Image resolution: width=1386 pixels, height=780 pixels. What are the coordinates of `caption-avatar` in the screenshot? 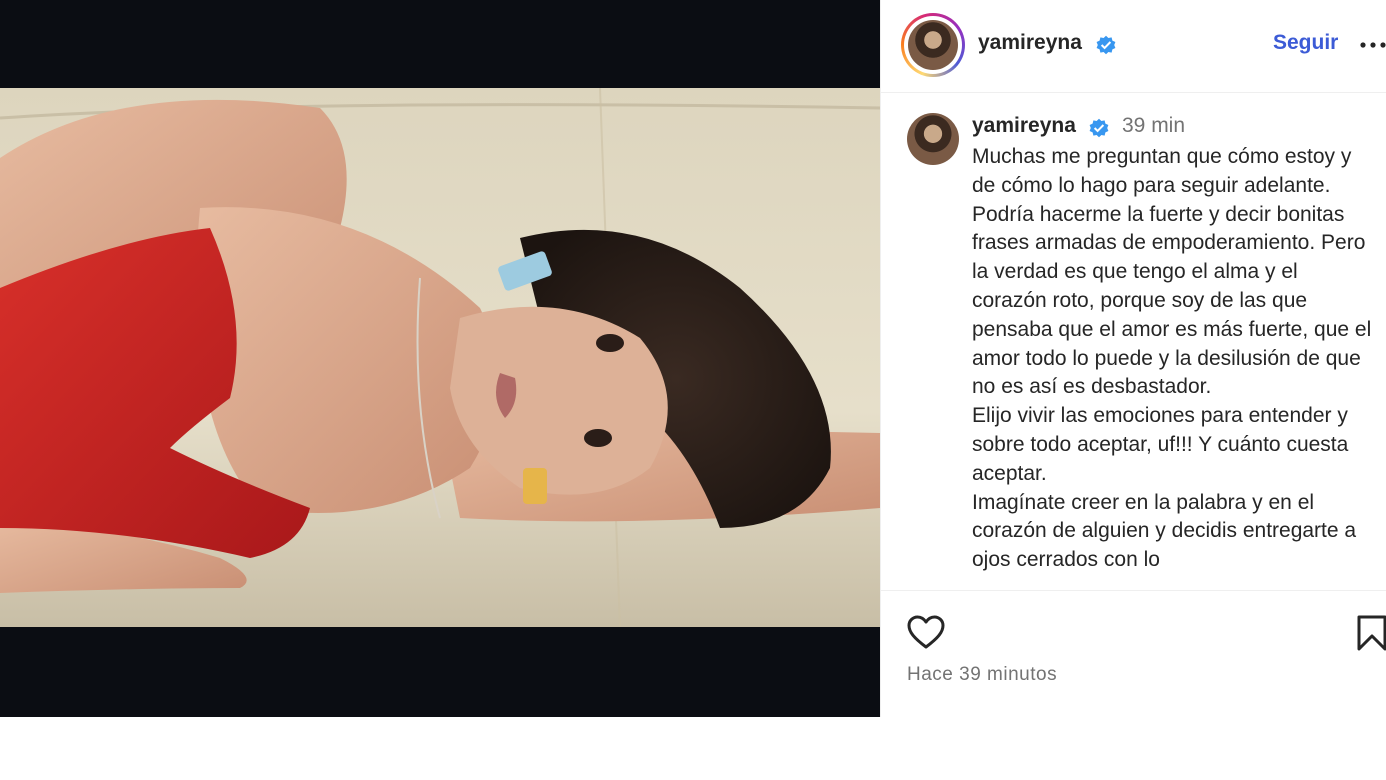 It's located at (933, 139).